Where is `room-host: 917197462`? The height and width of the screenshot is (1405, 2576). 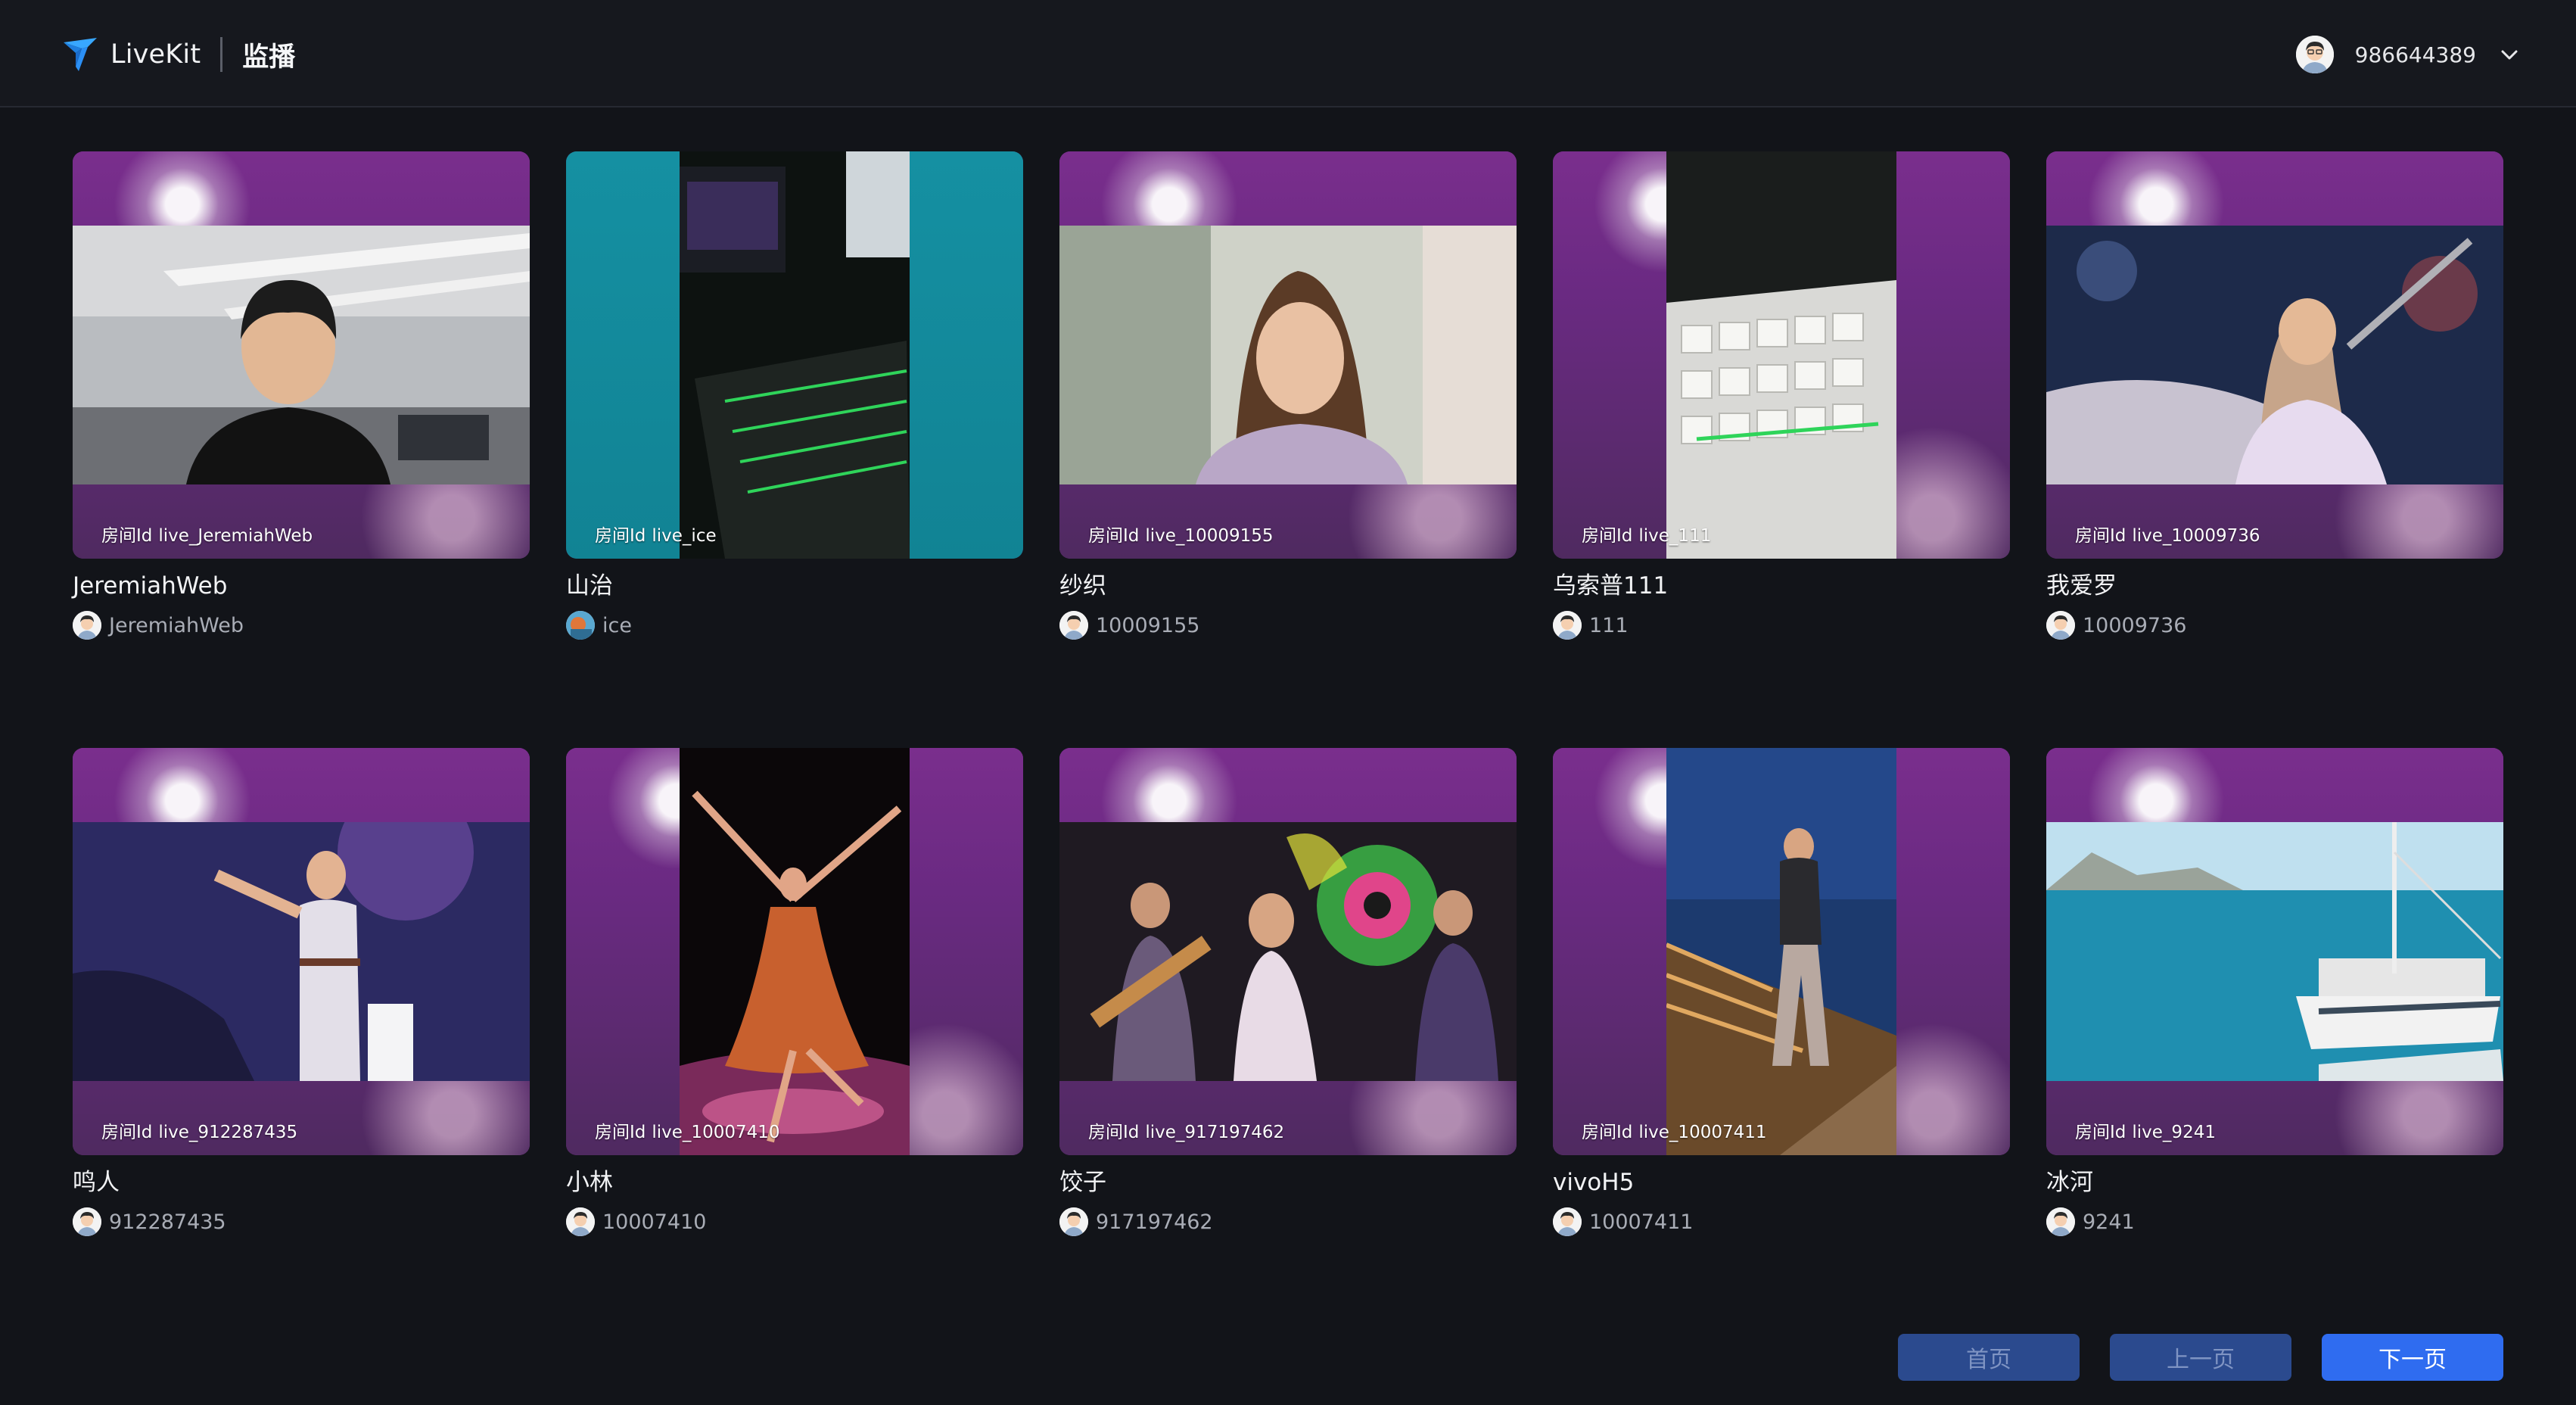 room-host: 917197462 is located at coordinates (1288, 1222).